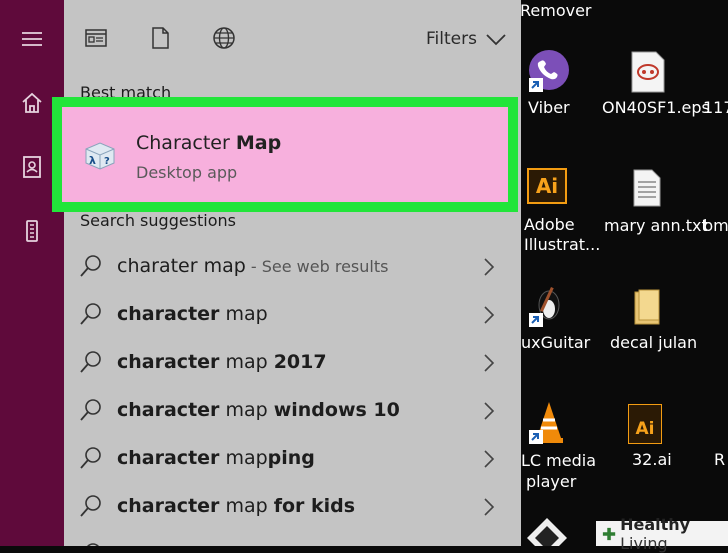  I want to click on desktop-item-label: 32.ai, so click(652, 459).